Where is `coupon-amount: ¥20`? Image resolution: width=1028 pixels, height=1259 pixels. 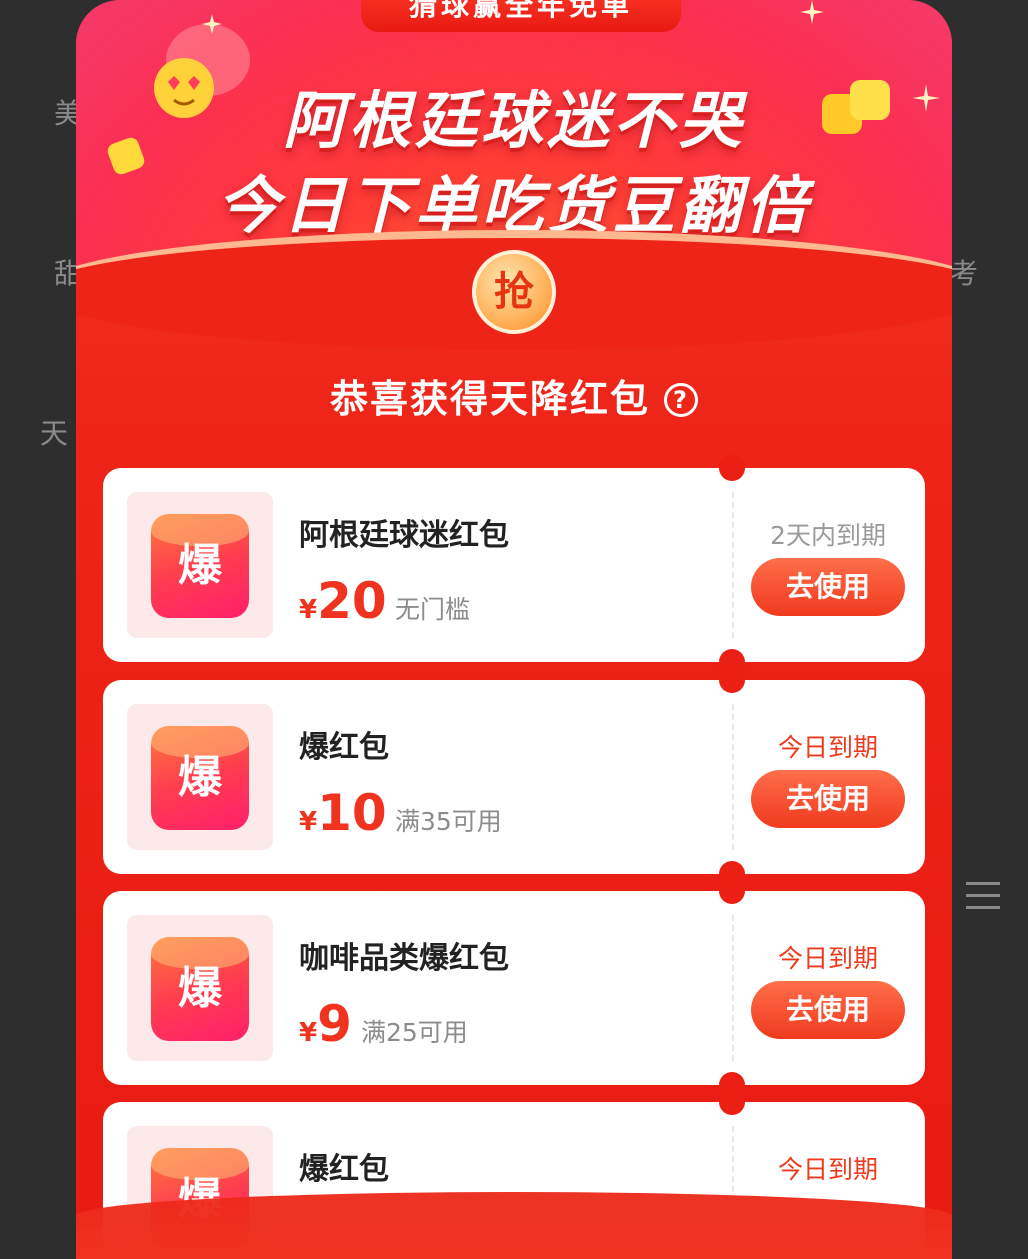
coupon-amount: ¥20 is located at coordinates (343, 601).